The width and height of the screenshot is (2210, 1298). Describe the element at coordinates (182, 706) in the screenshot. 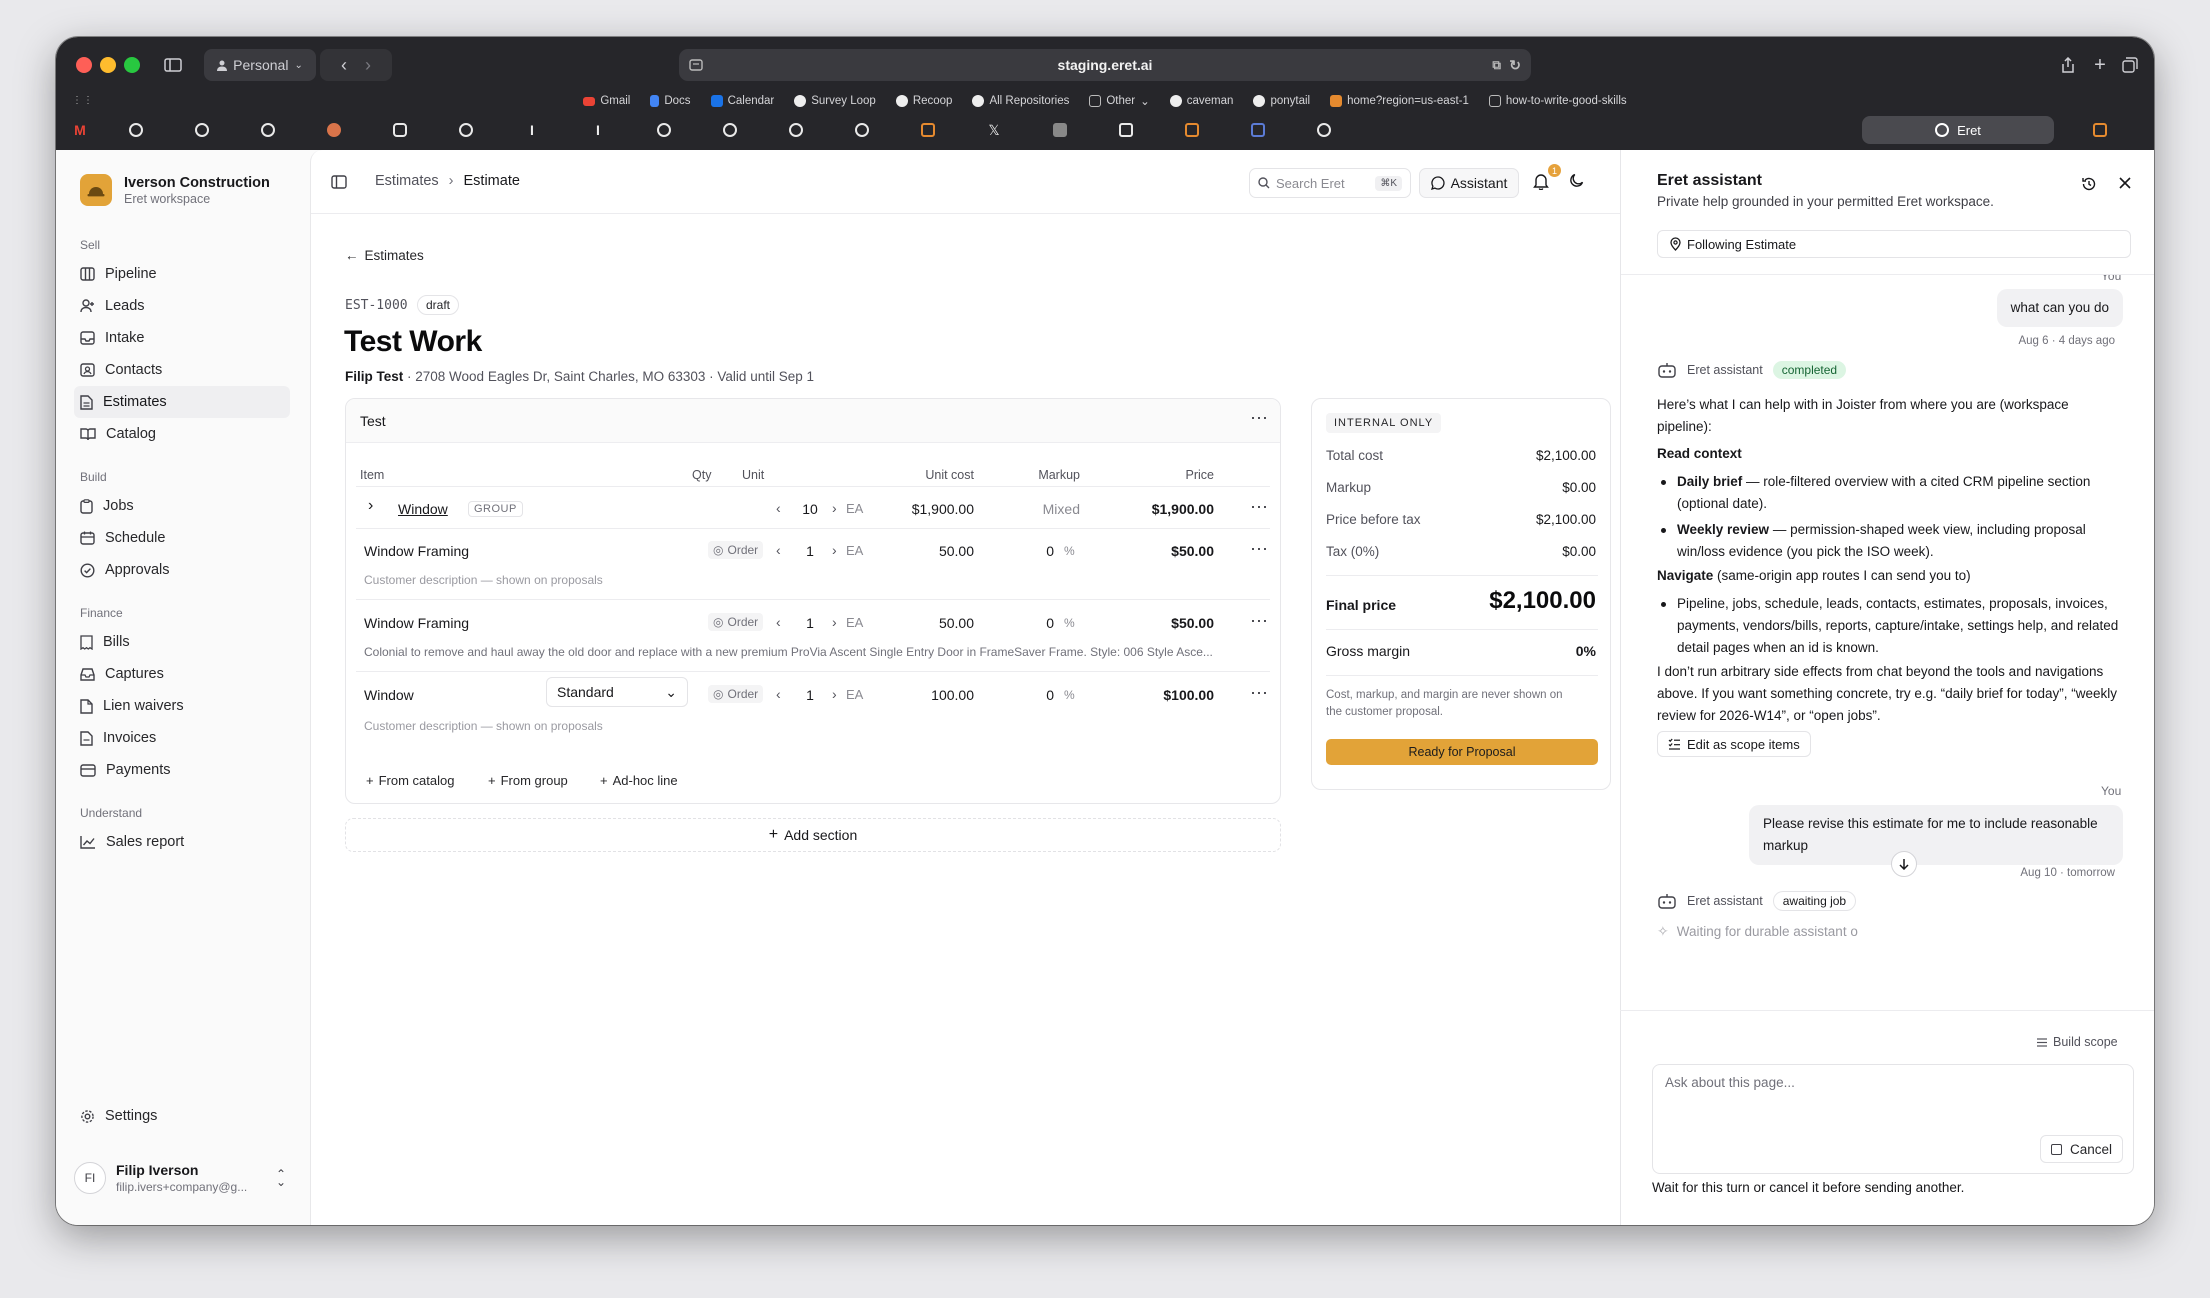

I see `sidebar-item-lien-waivers: Lien waivers` at that location.